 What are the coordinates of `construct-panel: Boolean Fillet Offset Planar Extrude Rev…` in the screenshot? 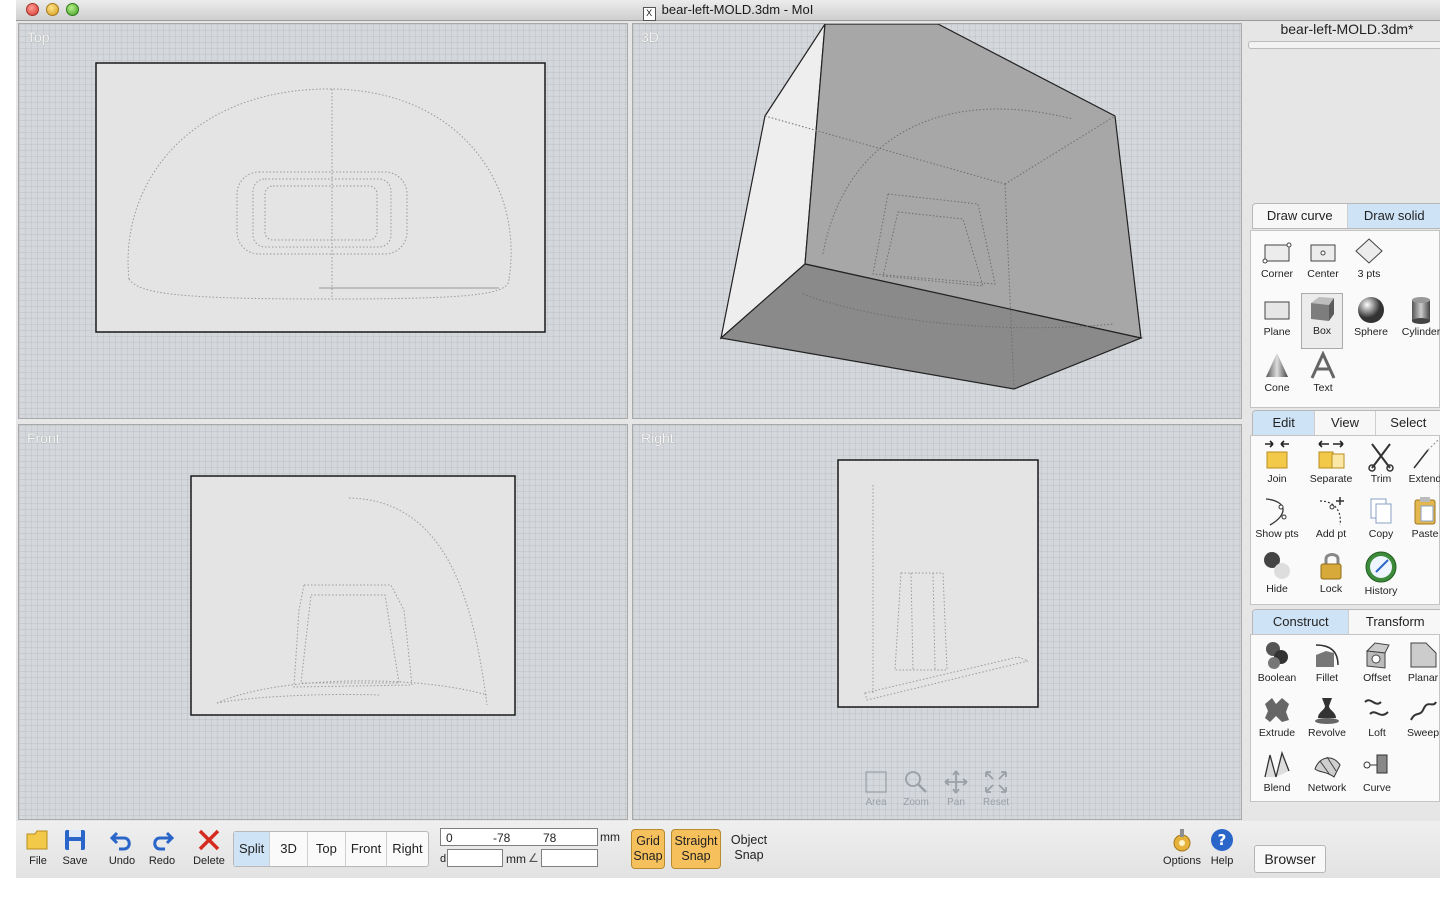 It's located at (1345, 718).